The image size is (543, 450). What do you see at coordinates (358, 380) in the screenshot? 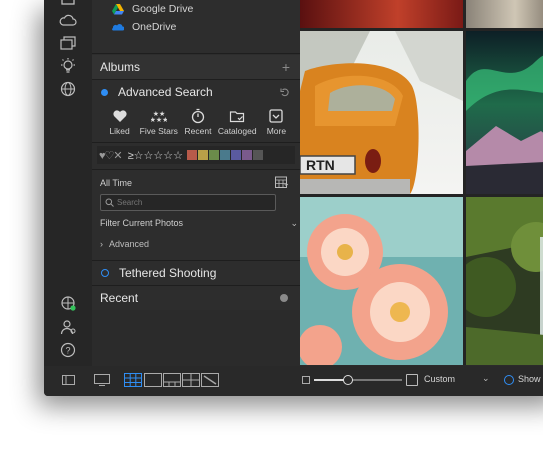
I see `zoom-slider` at bounding box center [358, 380].